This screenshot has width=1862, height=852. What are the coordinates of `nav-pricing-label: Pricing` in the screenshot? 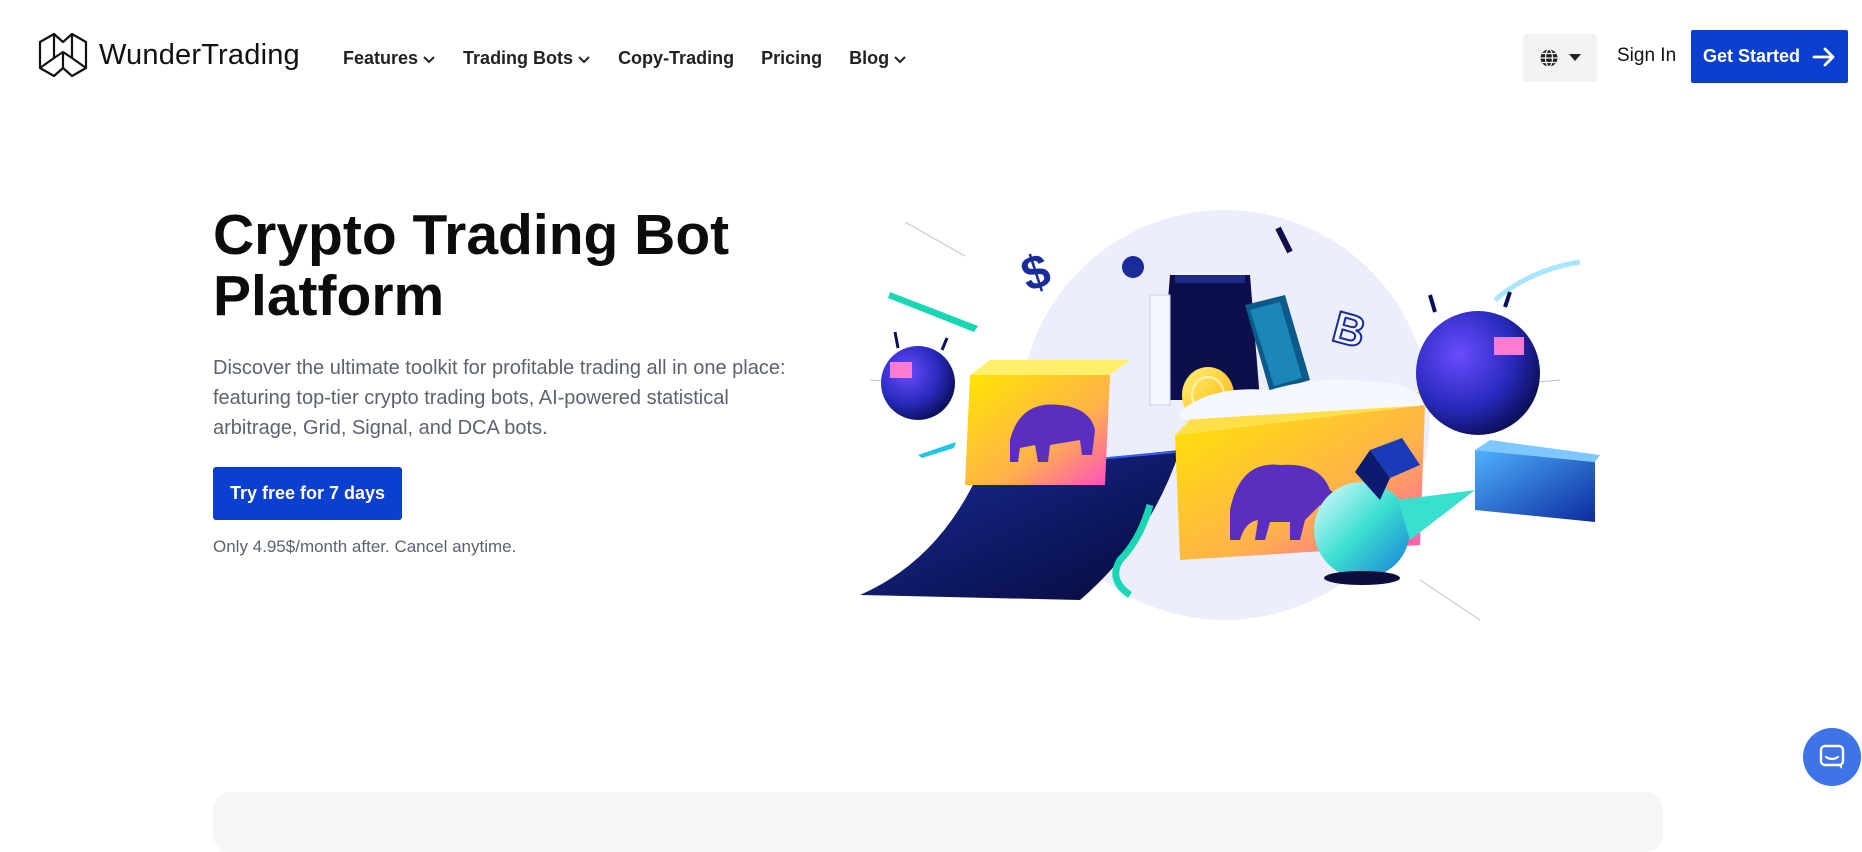 It's located at (792, 58).